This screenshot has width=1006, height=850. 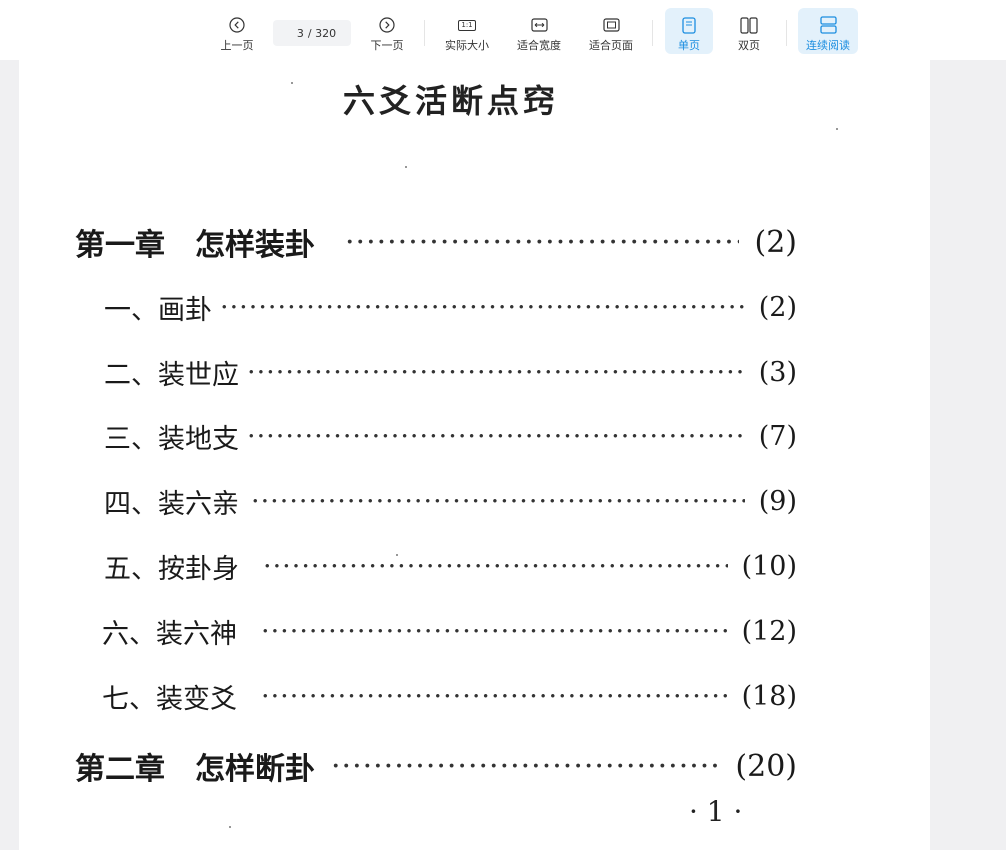 I want to click on single-page-icon, so click(x=689, y=25).